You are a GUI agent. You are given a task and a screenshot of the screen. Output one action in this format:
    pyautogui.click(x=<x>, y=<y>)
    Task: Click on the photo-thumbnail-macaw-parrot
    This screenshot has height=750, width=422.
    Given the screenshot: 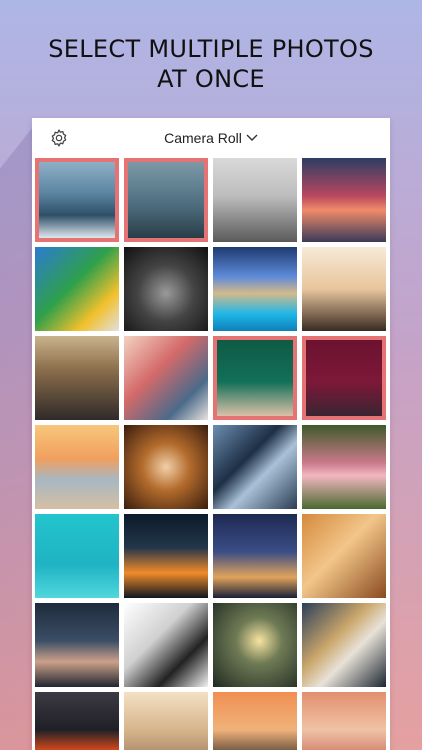 What is the action you would take?
    pyautogui.click(x=77, y=289)
    